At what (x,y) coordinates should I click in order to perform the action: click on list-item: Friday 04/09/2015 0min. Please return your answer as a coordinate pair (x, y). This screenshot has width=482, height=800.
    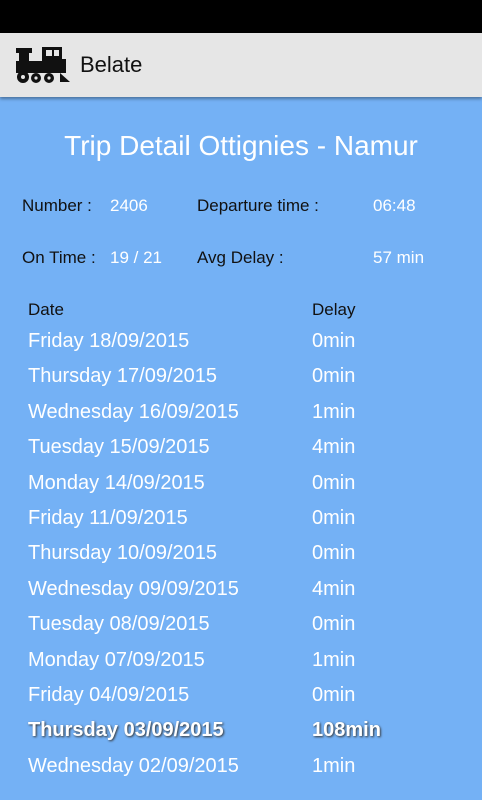
    Looking at the image, I should click on (241, 697).